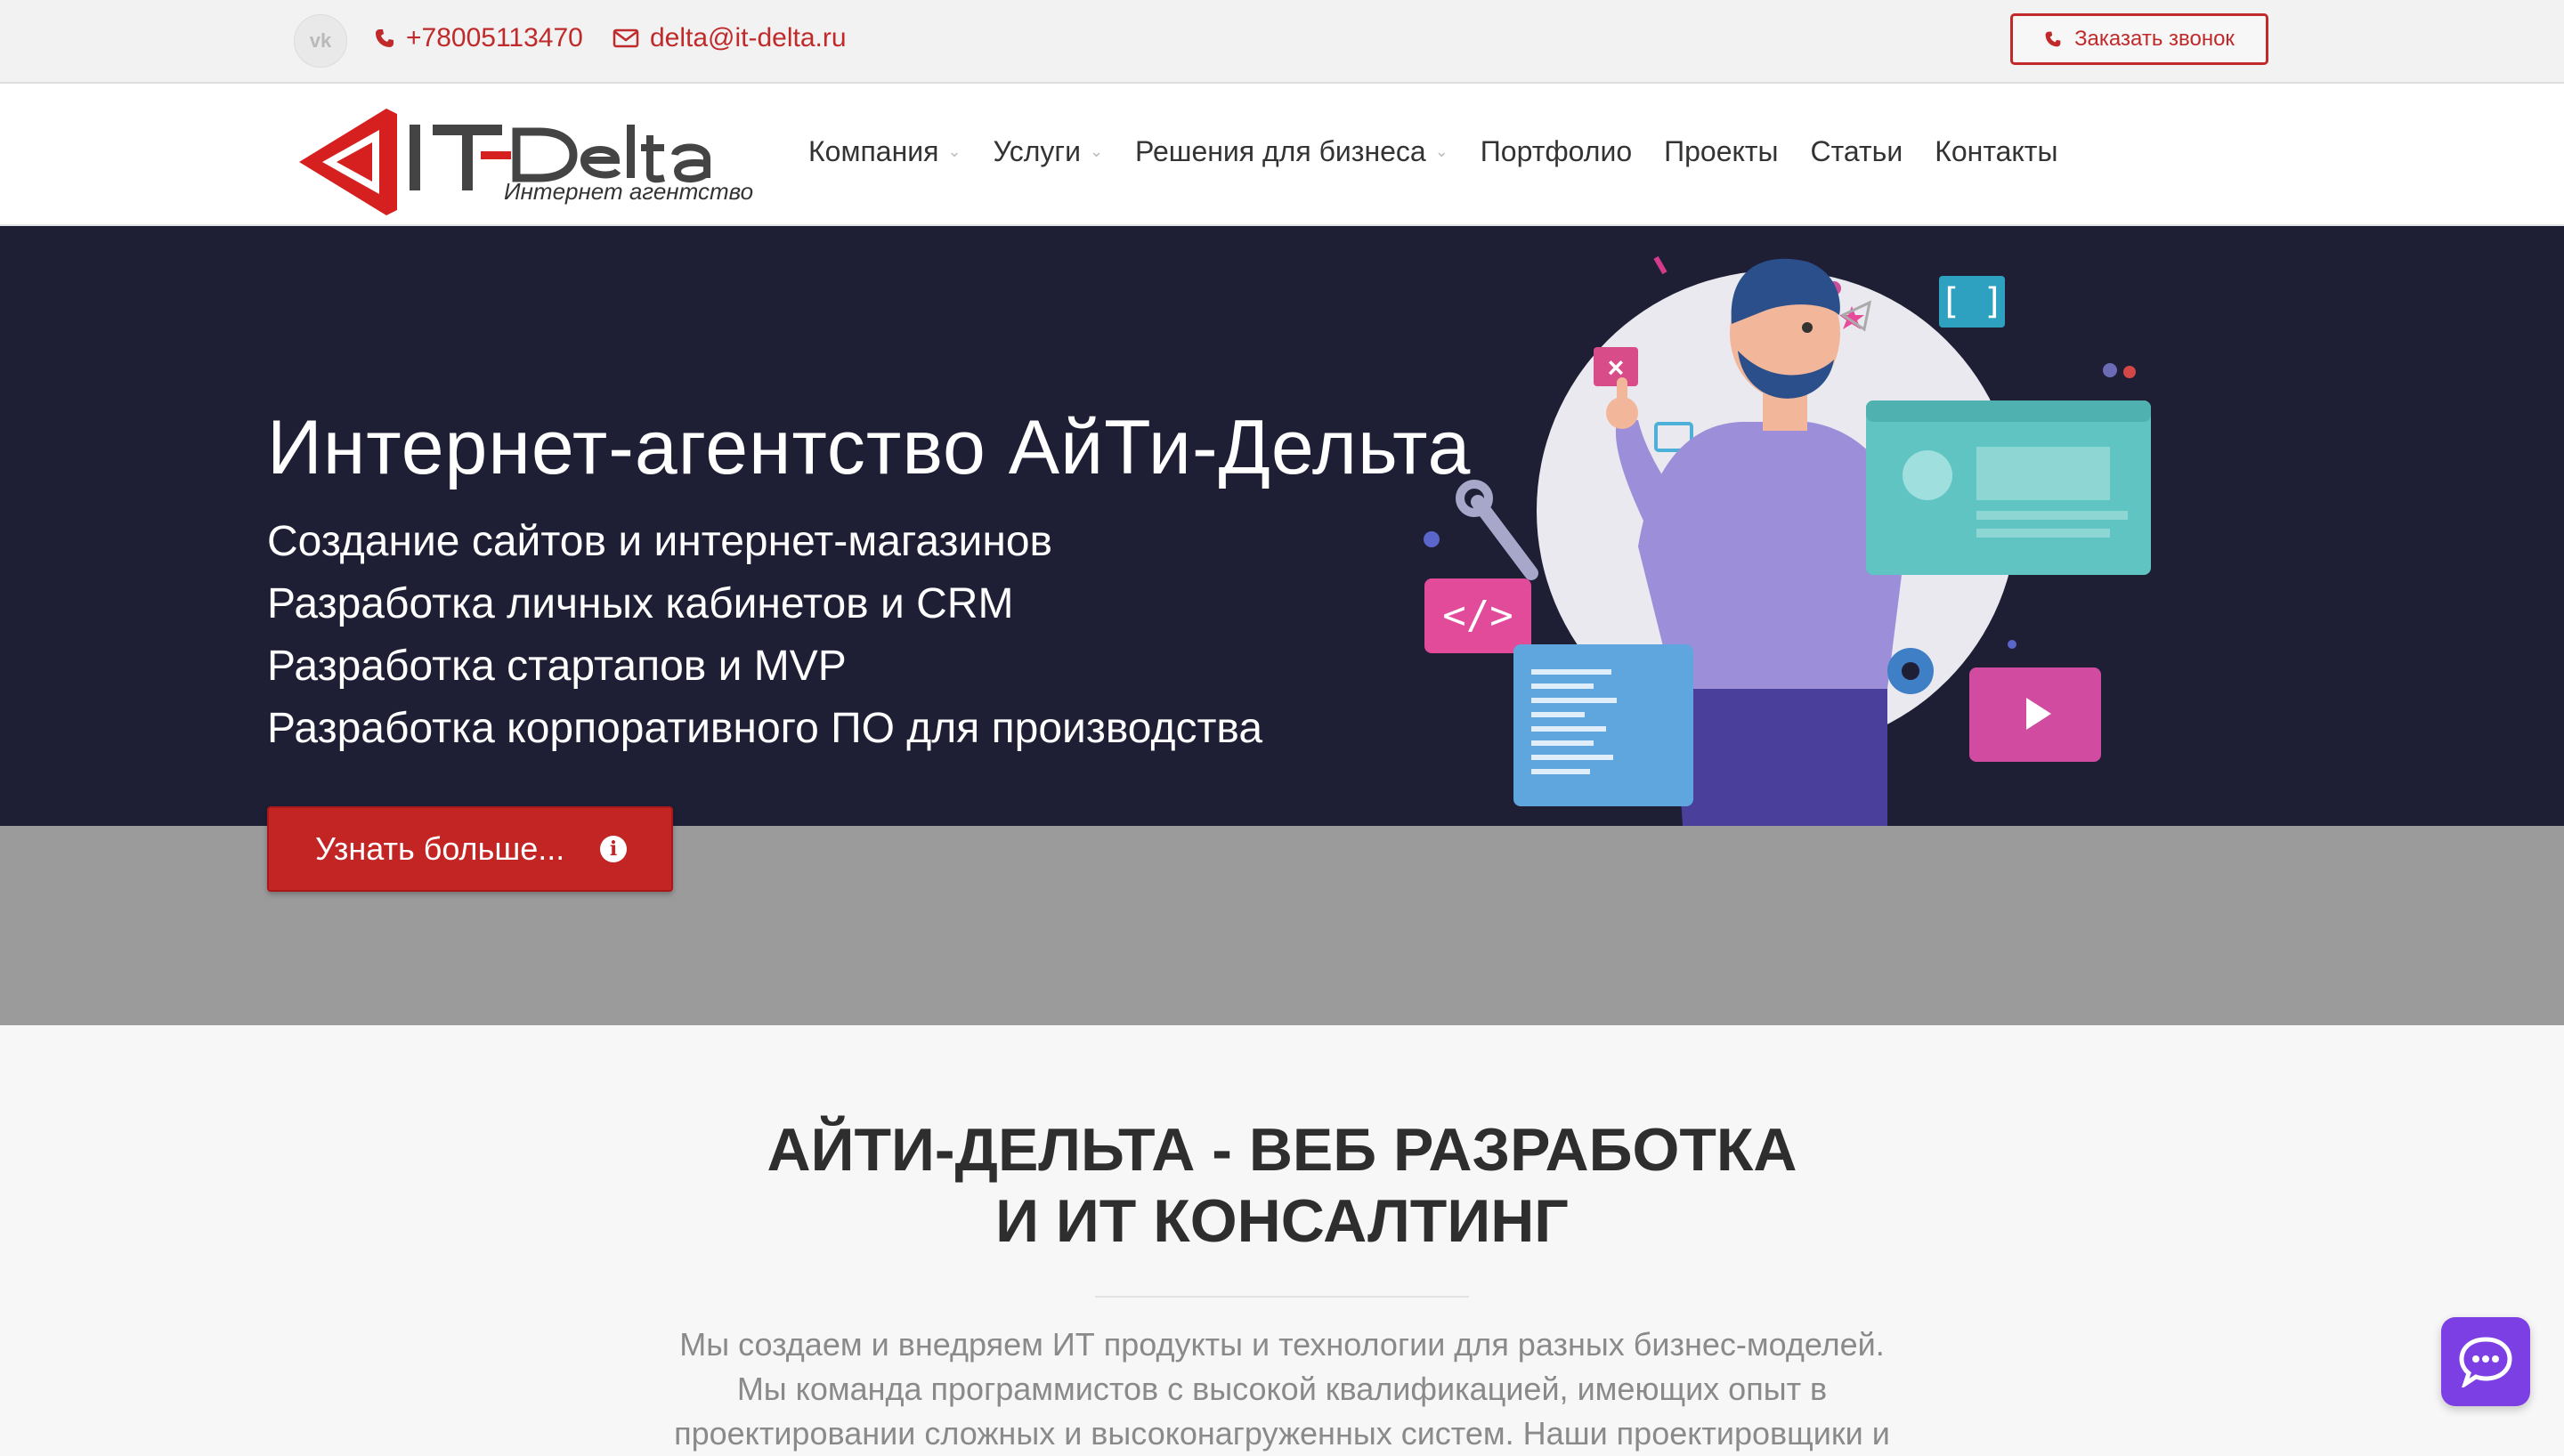 This screenshot has height=1456, width=2564. Describe the element at coordinates (1280, 151) in the screenshot. I see `nav-label: Решения для бизнеса` at that location.